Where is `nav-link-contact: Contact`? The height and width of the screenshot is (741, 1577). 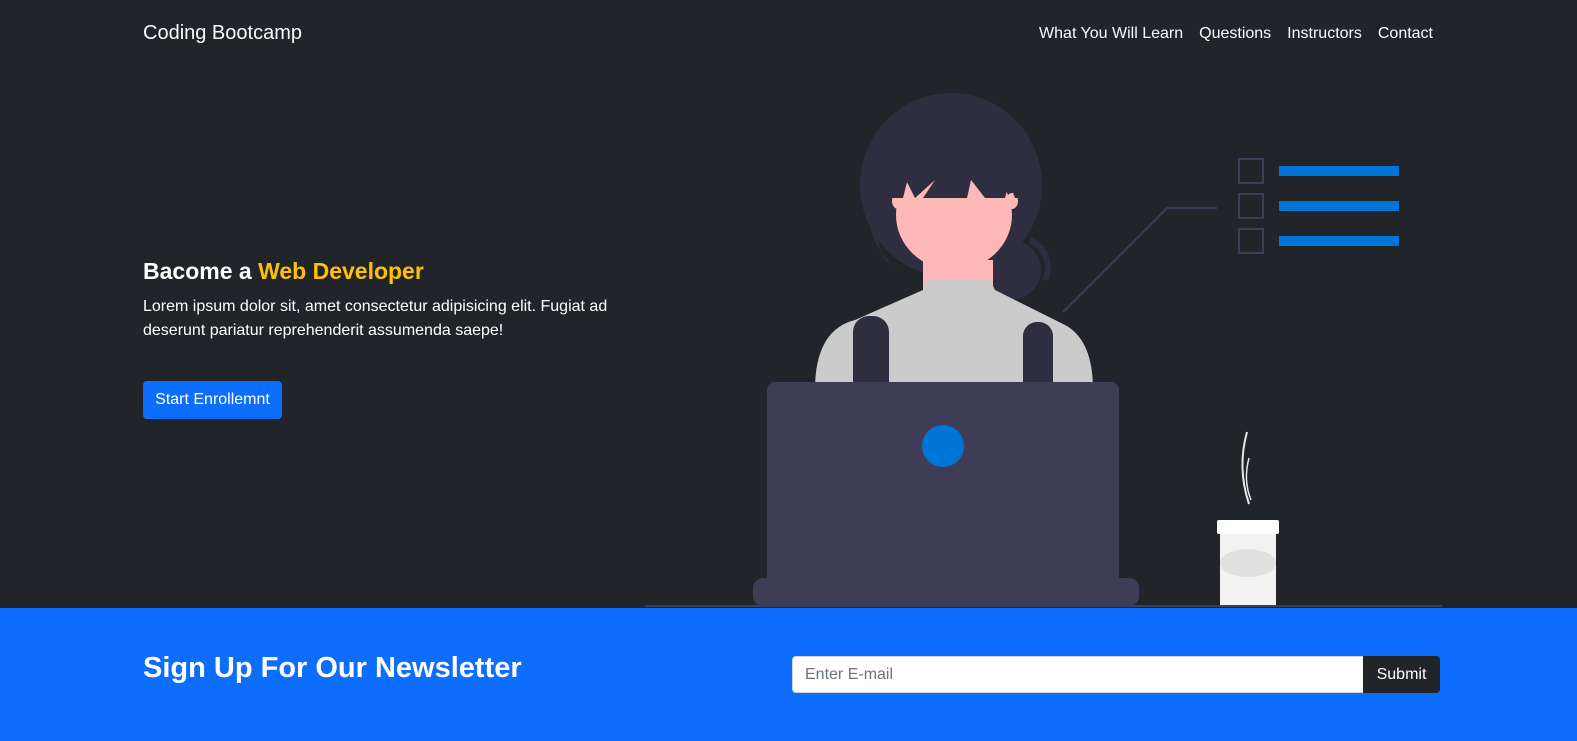 nav-link-contact: Contact is located at coordinates (1405, 34).